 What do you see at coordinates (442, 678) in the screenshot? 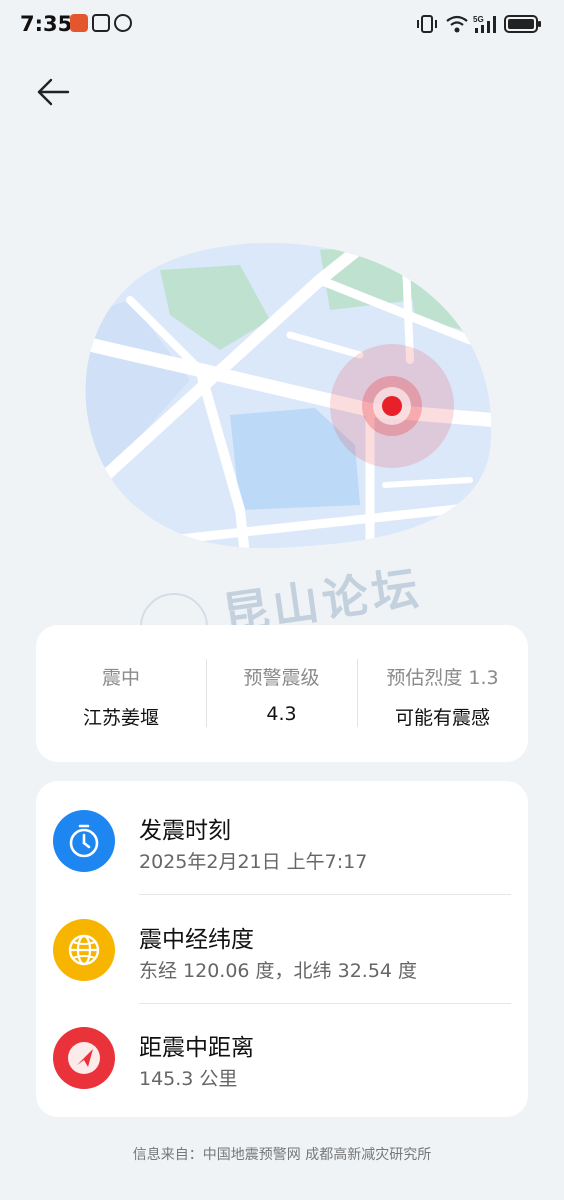
I see `intensity-label: 预估烈度 1.3` at bounding box center [442, 678].